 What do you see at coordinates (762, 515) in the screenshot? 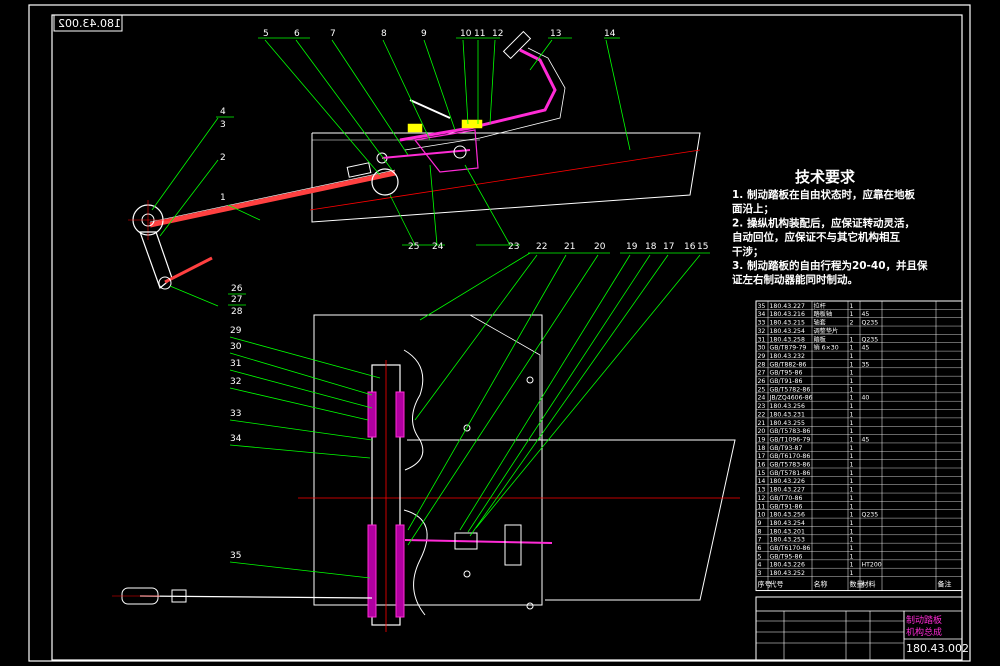
I see `bom-cell: 10` at bounding box center [762, 515].